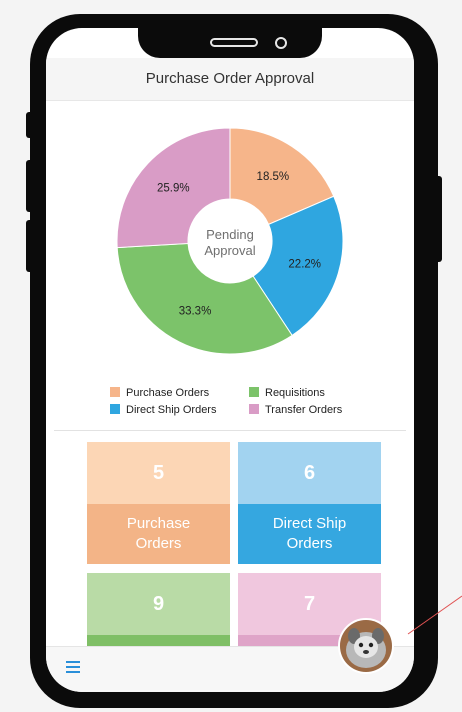 Image resolution: width=462 pixels, height=712 pixels. I want to click on tile-count: 5, so click(158, 473).